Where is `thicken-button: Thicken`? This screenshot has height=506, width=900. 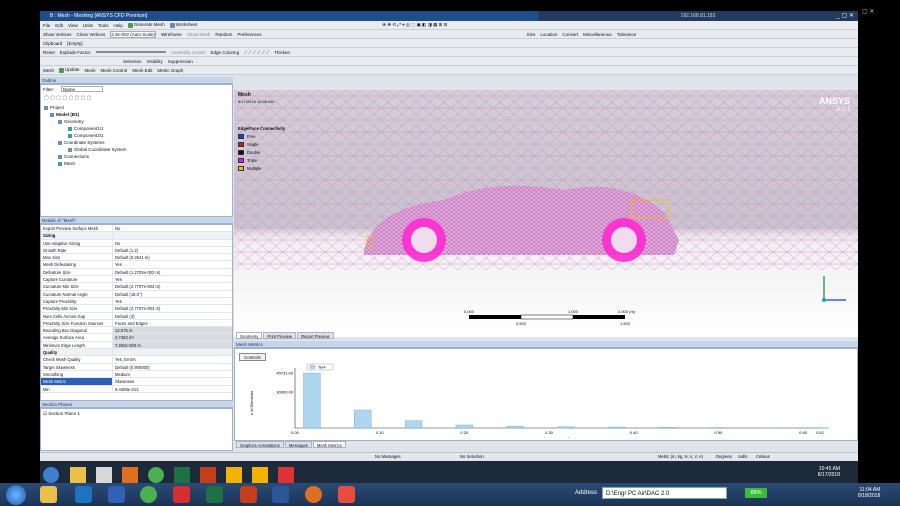 thicken-button: Thicken is located at coordinates (282, 52).